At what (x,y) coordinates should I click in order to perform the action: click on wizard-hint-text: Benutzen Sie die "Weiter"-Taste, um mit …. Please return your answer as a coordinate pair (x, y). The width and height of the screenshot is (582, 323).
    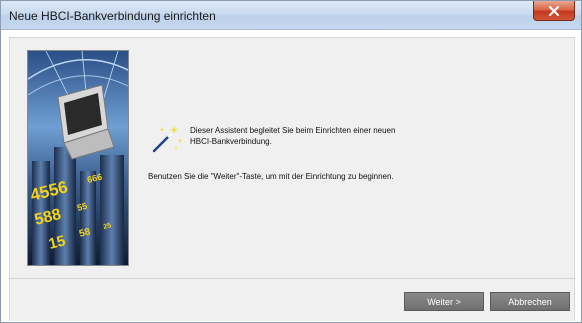
    Looking at the image, I should click on (271, 176).